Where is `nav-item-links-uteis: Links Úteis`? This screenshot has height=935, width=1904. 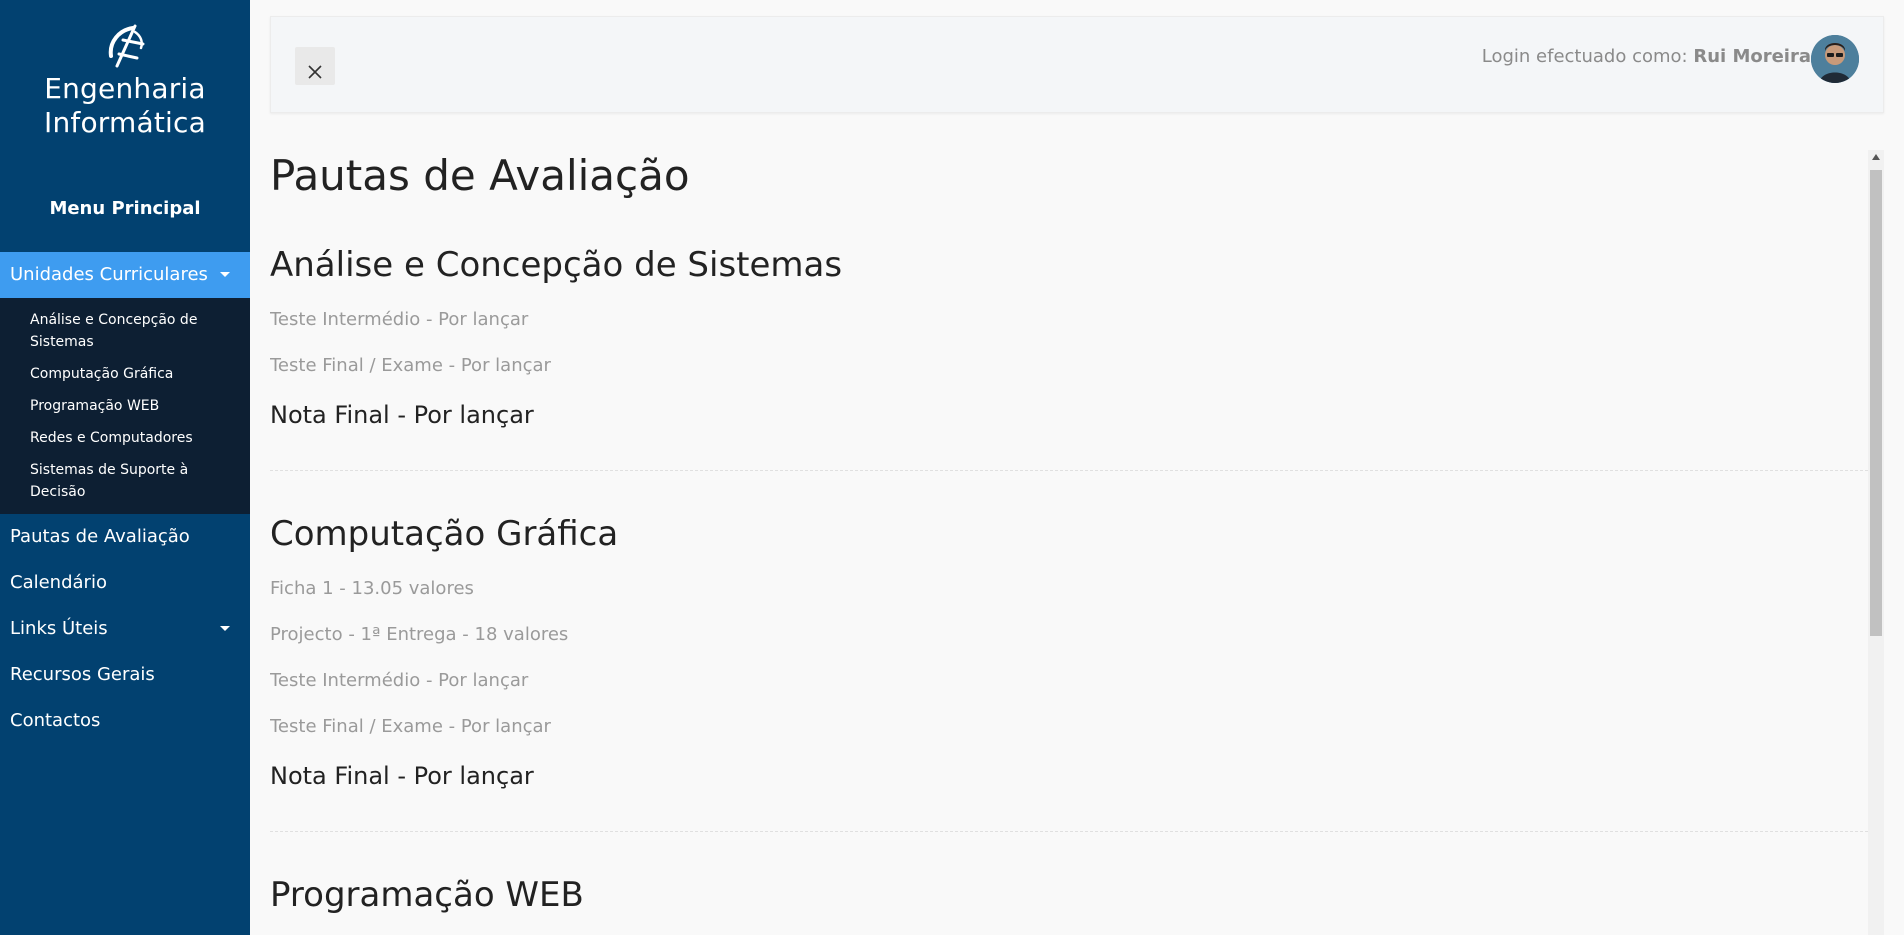 nav-item-links-uteis: Links Úteis is located at coordinates (125, 629).